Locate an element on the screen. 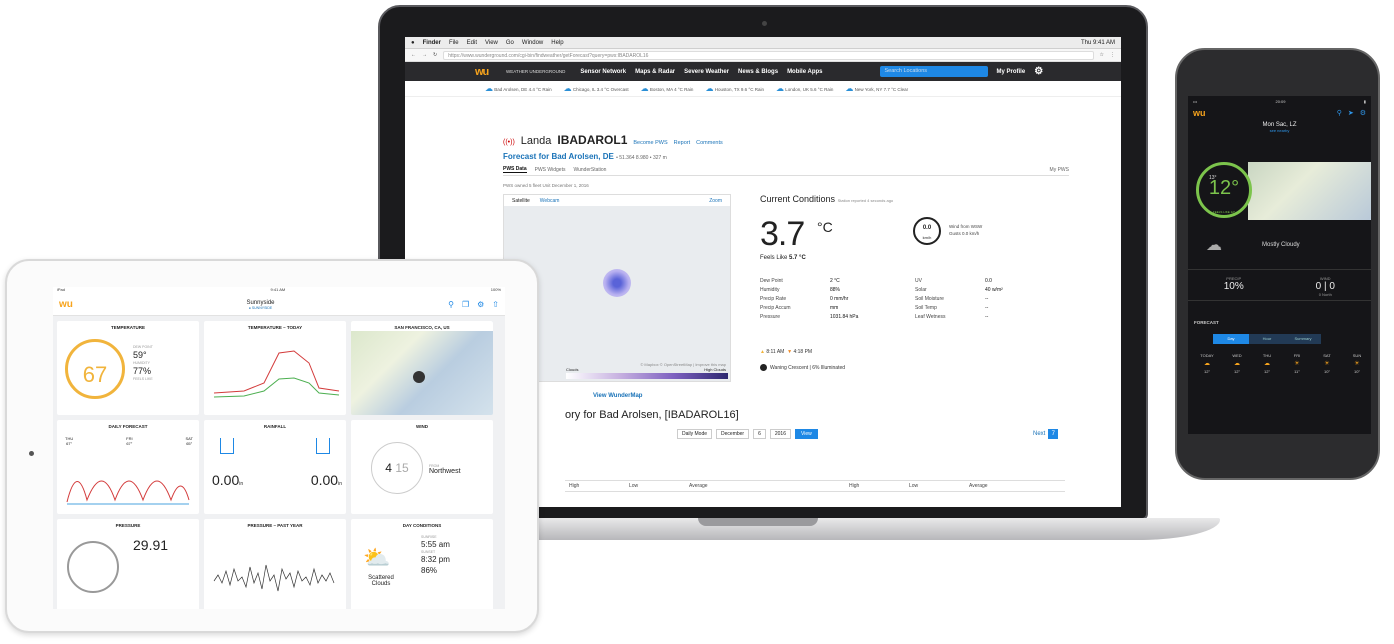 Image resolution: width=1394 pixels, height=644 pixels. nav-sensor-network: Sensor Network is located at coordinates (603, 72).